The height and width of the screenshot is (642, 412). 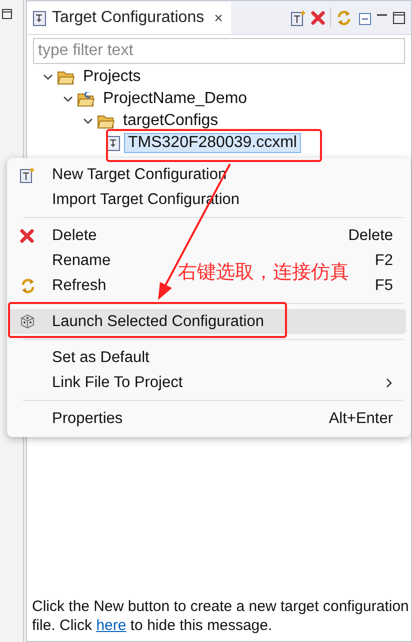 I want to click on view-tab: Target Configurations ×, so click(x=129, y=18).